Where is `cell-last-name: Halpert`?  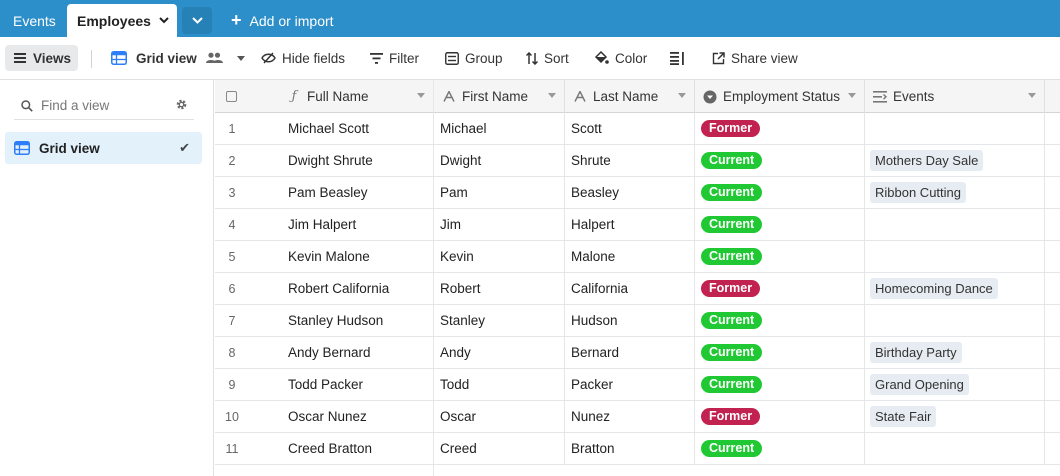 cell-last-name: Halpert is located at coordinates (630, 224).